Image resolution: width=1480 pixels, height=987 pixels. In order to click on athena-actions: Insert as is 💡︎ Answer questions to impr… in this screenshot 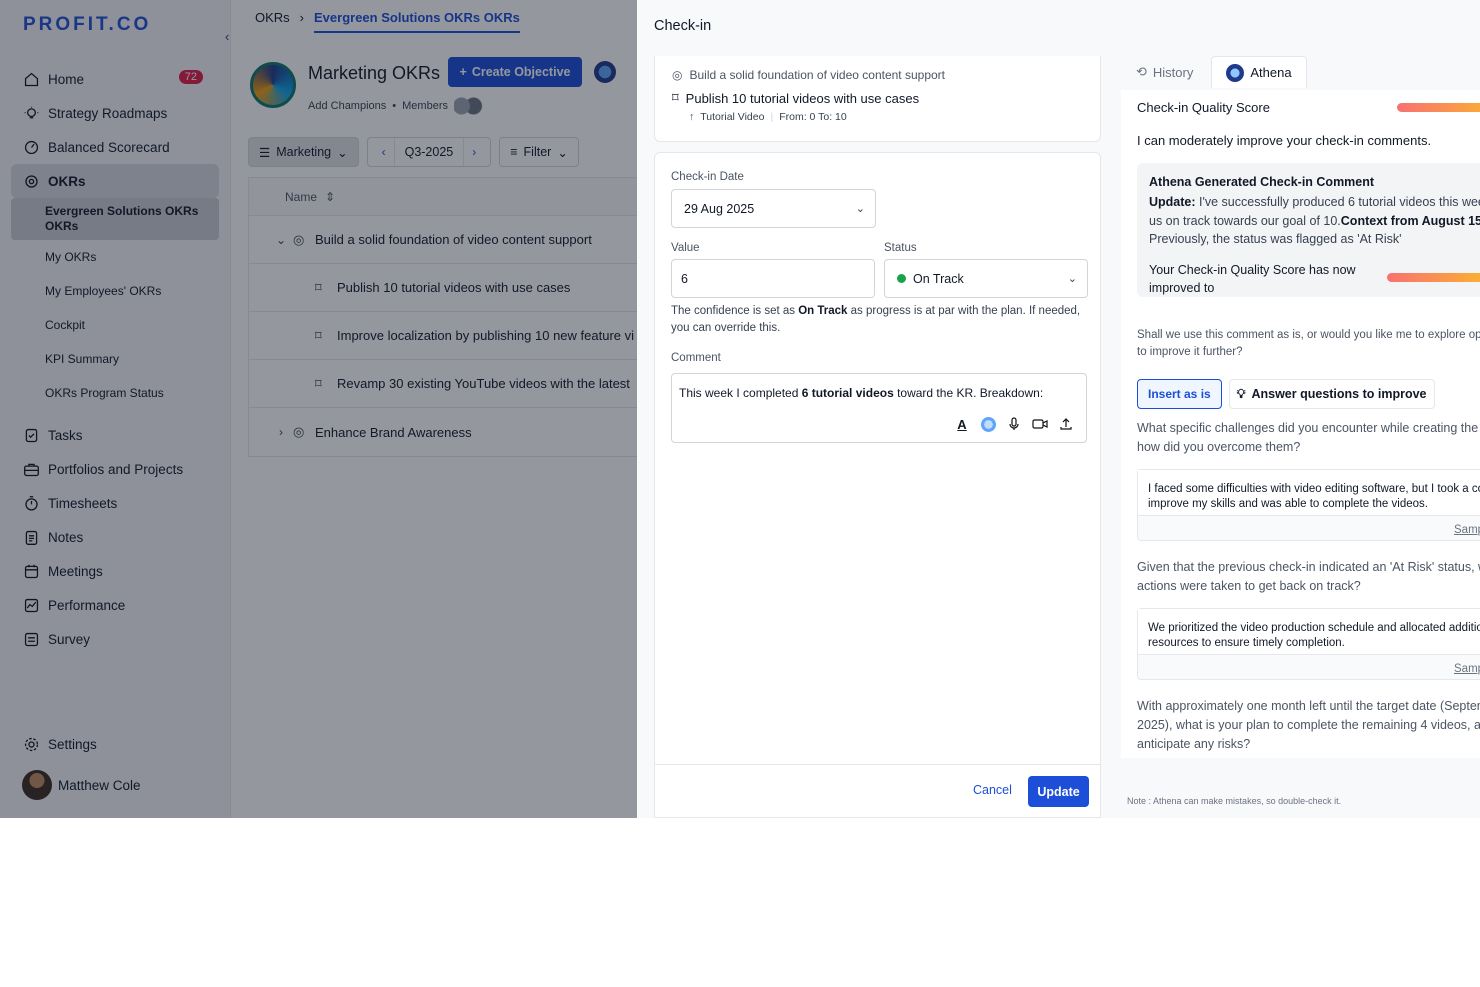, I will do `click(1286, 394)`.